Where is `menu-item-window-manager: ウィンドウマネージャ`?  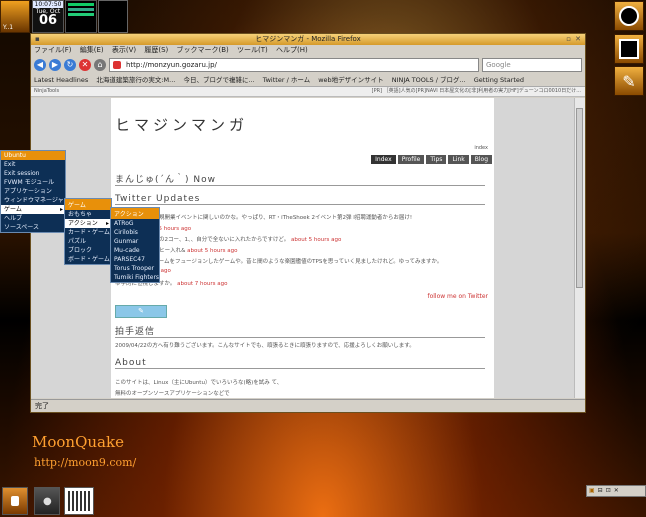
menu-item-window-manager: ウィンドウマネージャ is located at coordinates (33, 200).